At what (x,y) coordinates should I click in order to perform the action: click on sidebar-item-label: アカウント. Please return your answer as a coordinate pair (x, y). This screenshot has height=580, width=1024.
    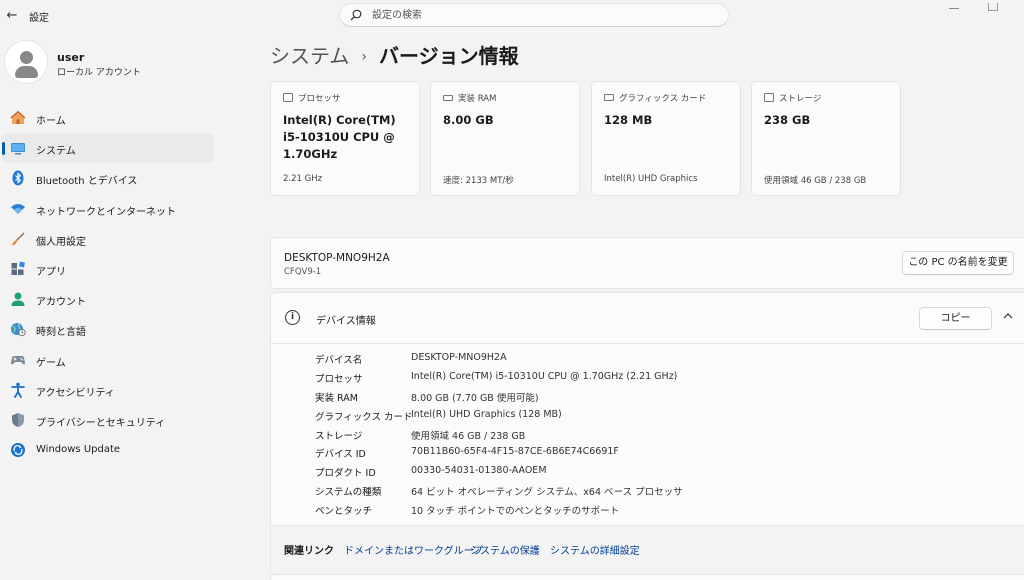
    Looking at the image, I should click on (61, 303).